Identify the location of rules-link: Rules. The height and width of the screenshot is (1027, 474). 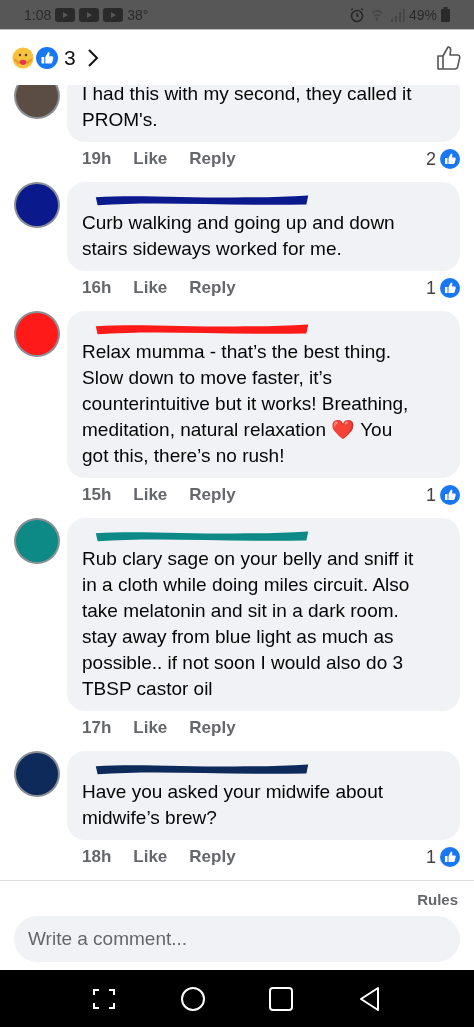
(438, 899).